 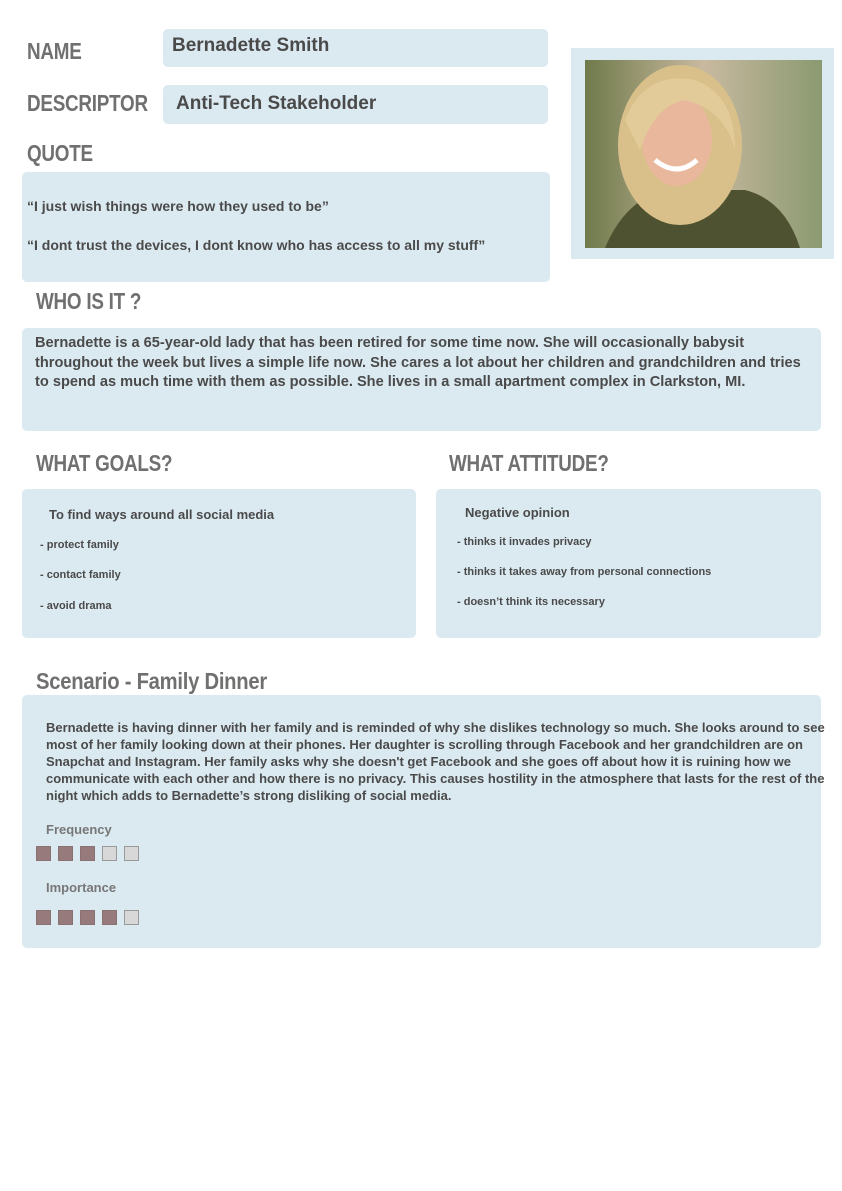 What do you see at coordinates (529, 463) in the screenshot?
I see `attitude-heading: WHAT ATTITUDE?` at bounding box center [529, 463].